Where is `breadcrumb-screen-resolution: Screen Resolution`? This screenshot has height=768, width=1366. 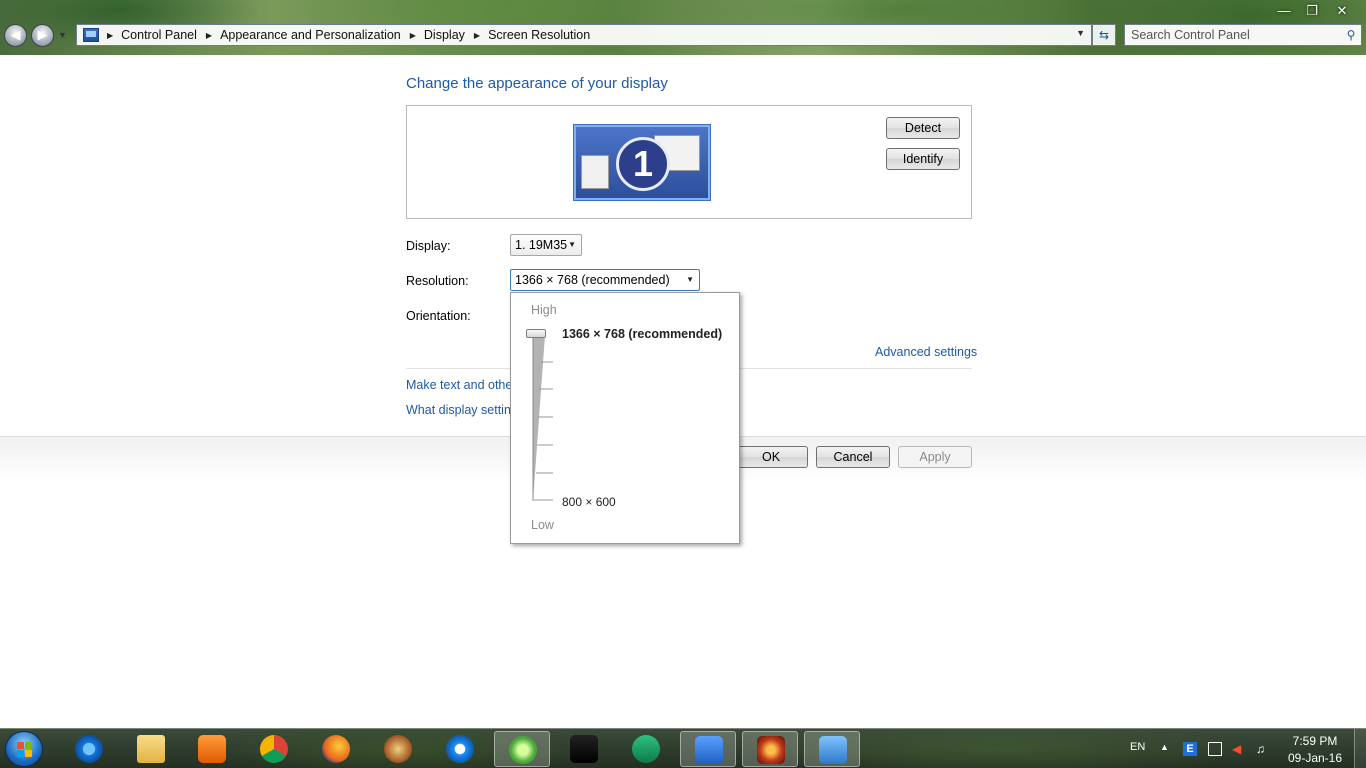
breadcrumb-screen-resolution: Screen Resolution is located at coordinates (539, 35).